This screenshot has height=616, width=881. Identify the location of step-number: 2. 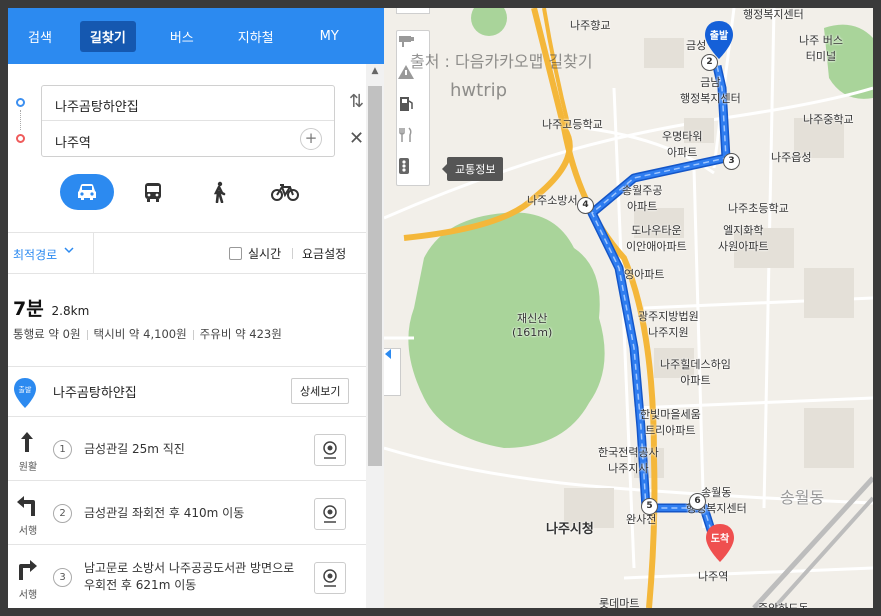
(62, 513).